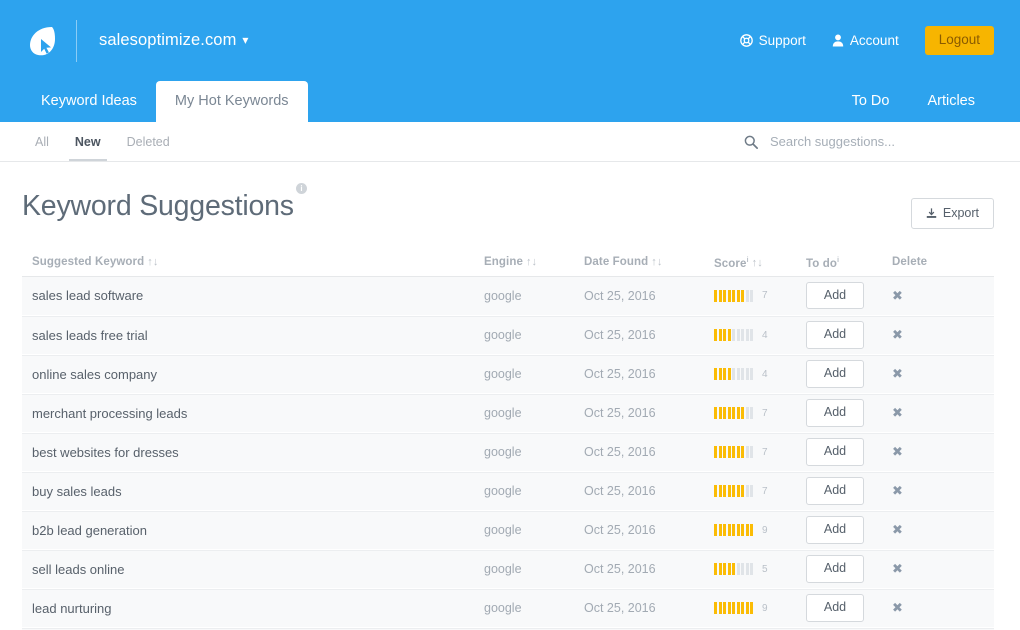 This screenshot has height=630, width=1020. I want to click on tab-articles: Articles, so click(951, 101).